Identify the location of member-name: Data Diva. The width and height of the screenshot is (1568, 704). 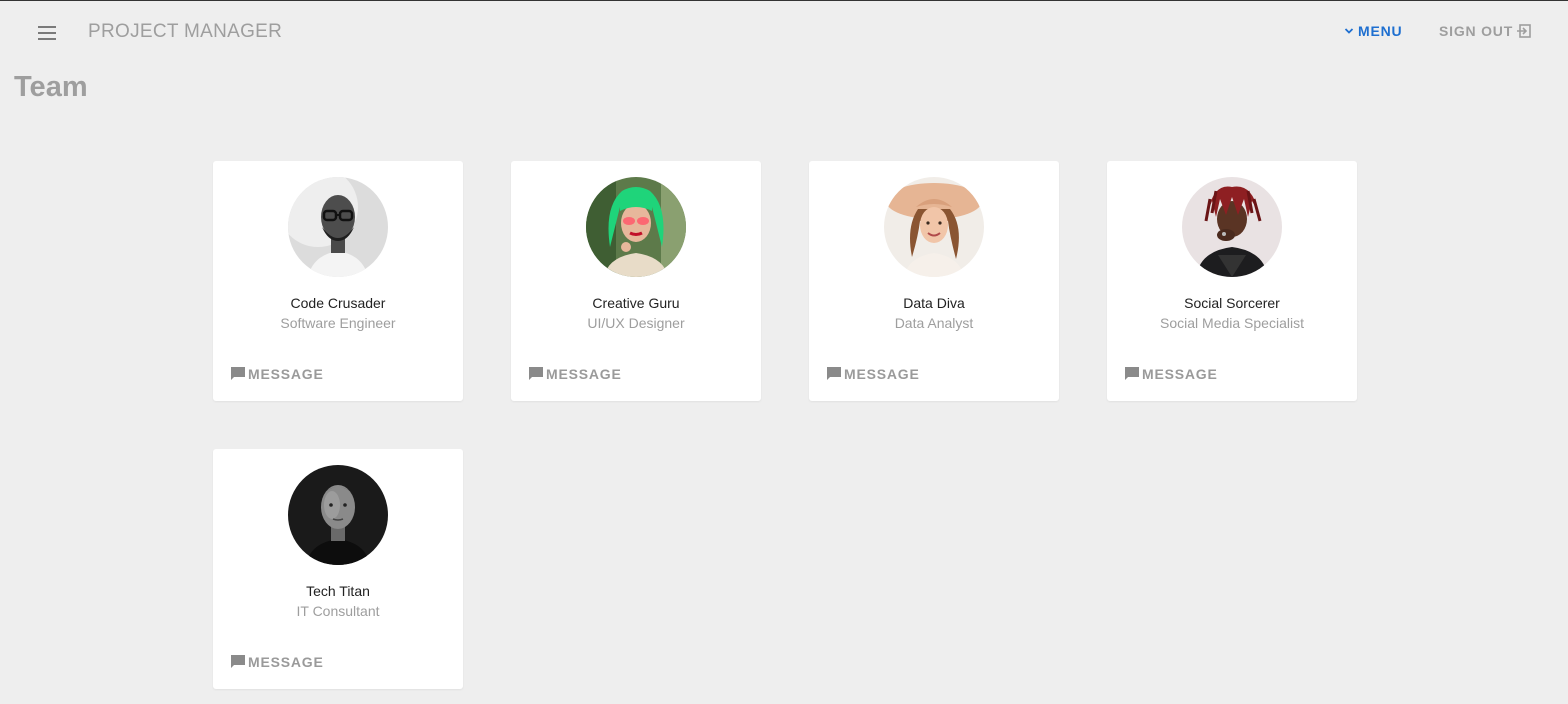
(934, 303).